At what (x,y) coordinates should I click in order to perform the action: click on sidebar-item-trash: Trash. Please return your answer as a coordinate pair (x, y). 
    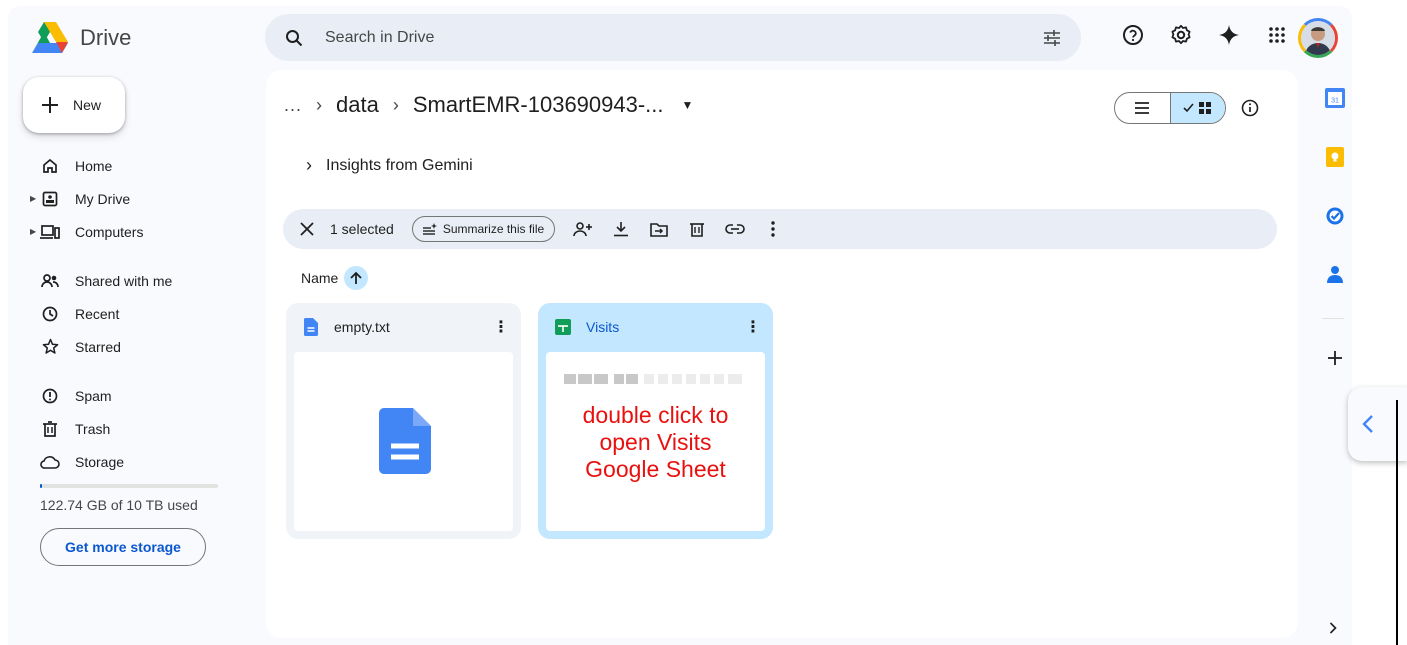
    Looking at the image, I should click on (136, 428).